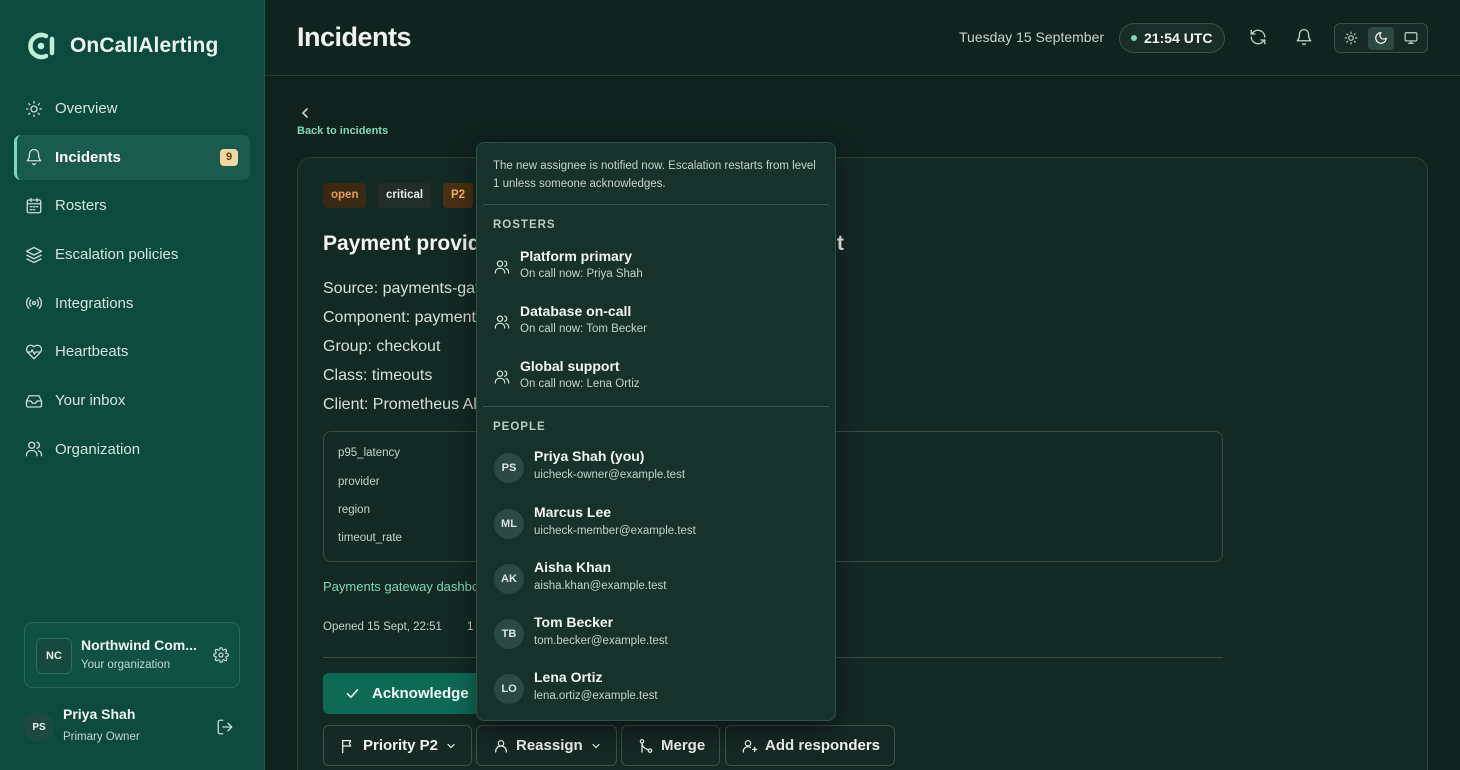  I want to click on person-option: TB Tom Becker tom.becker@example.test, so click(656, 635).